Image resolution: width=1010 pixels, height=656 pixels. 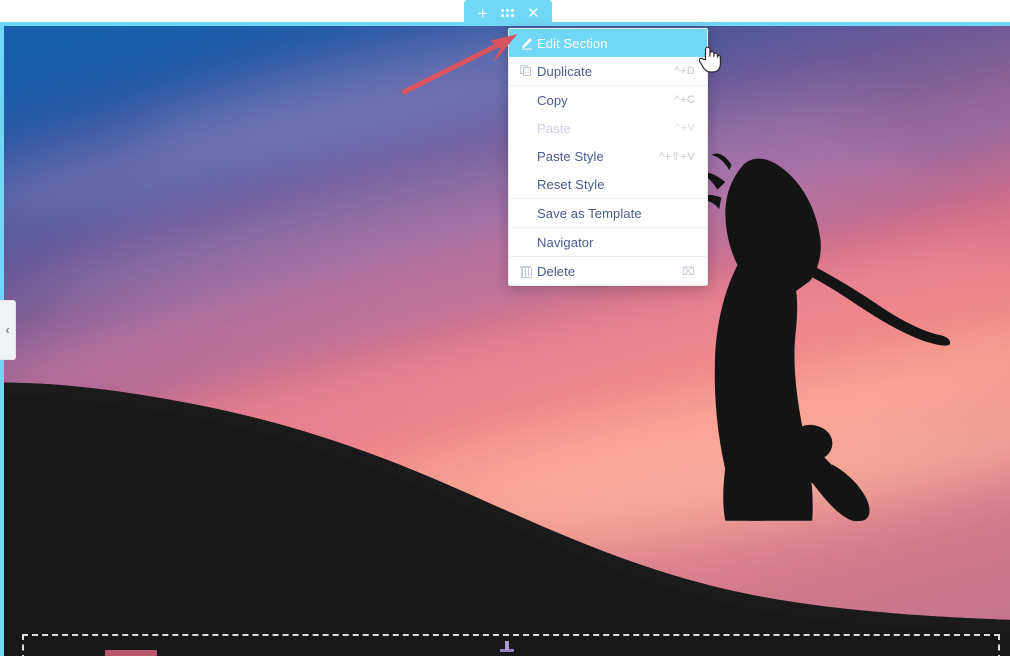 I want to click on pencil-icon, so click(x=528, y=43).